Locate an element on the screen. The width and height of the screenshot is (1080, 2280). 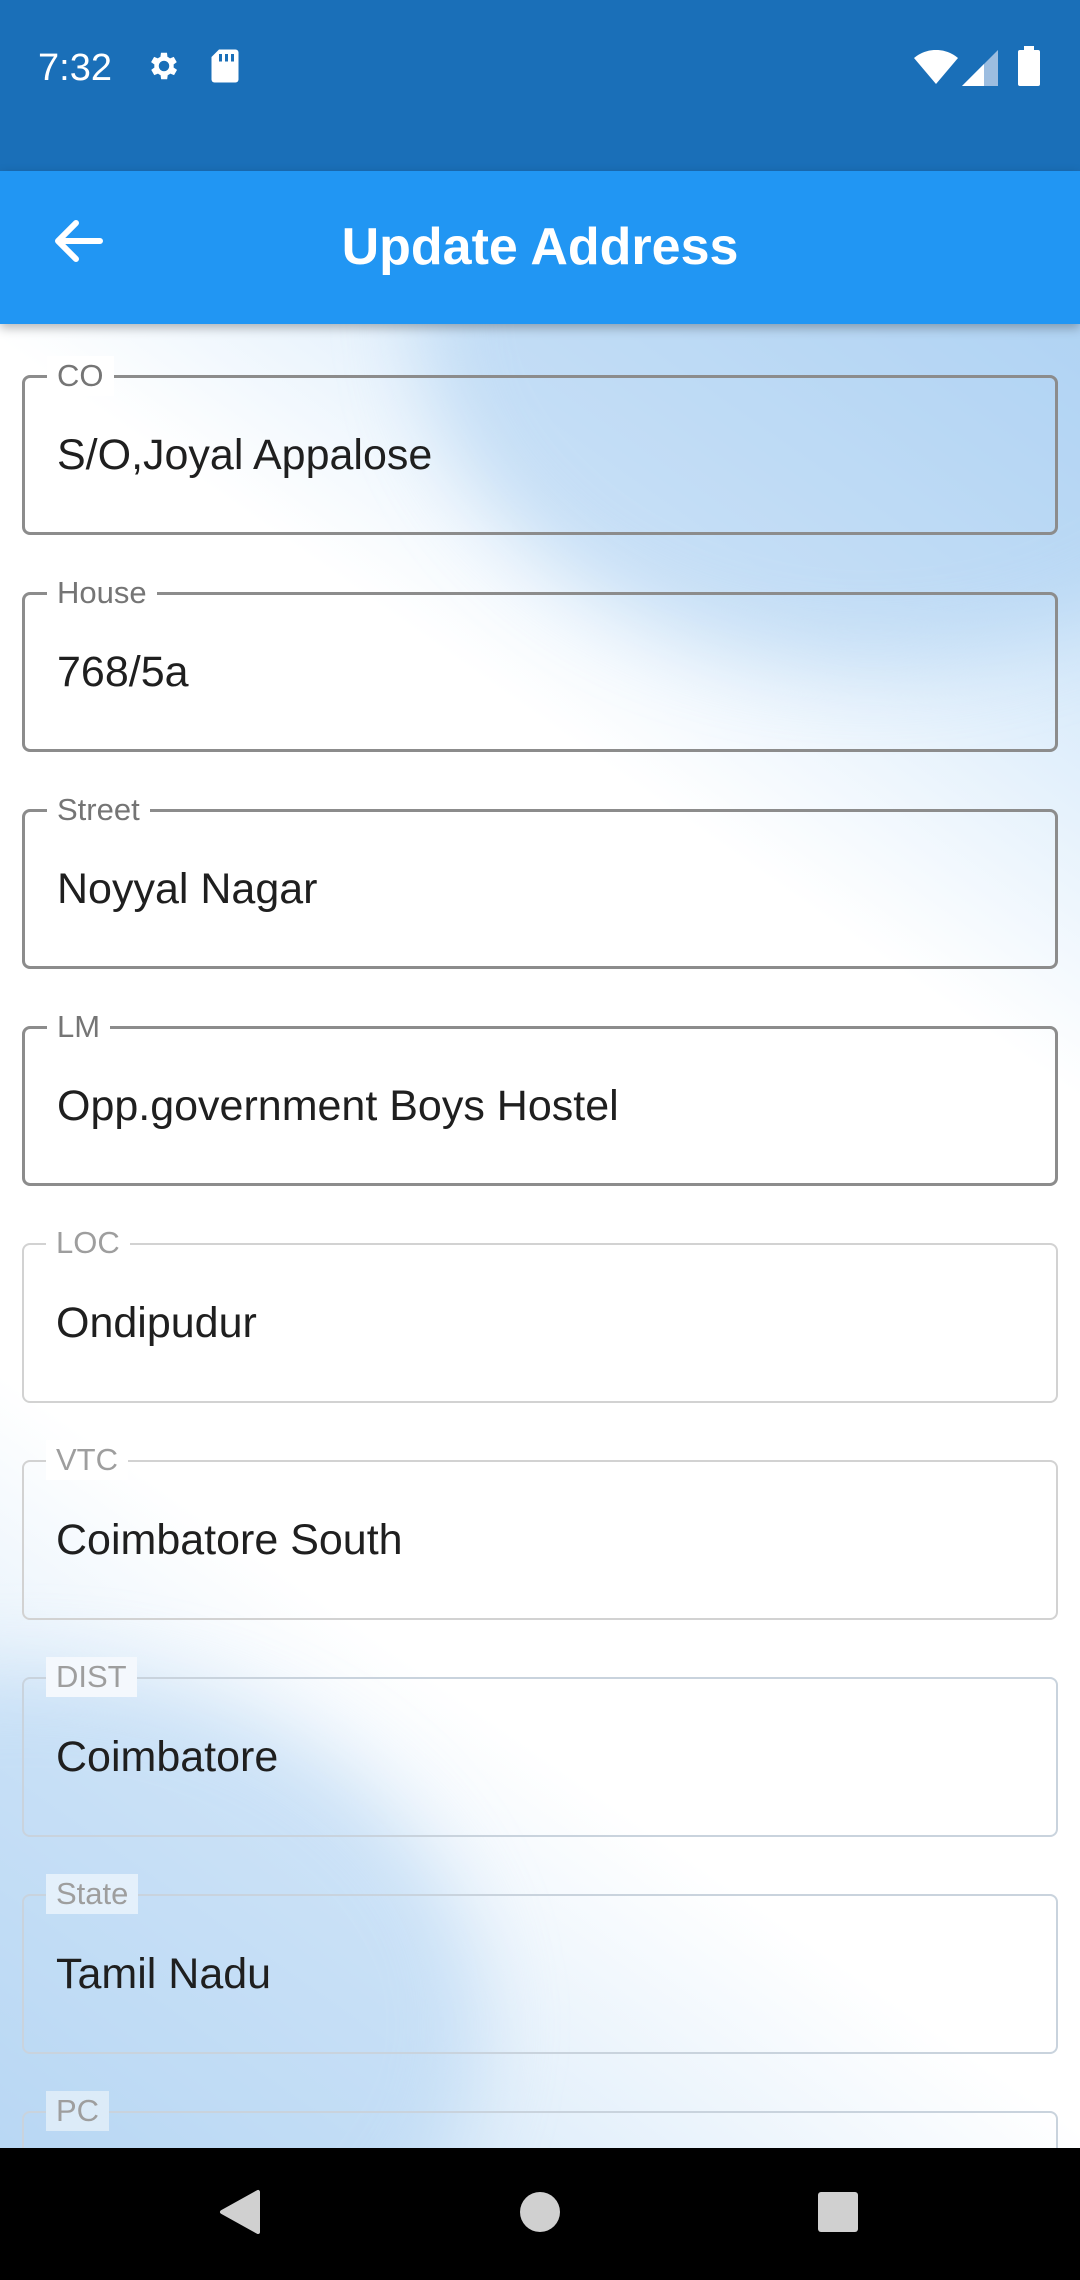
app-bar: Update Address is located at coordinates (540, 247).